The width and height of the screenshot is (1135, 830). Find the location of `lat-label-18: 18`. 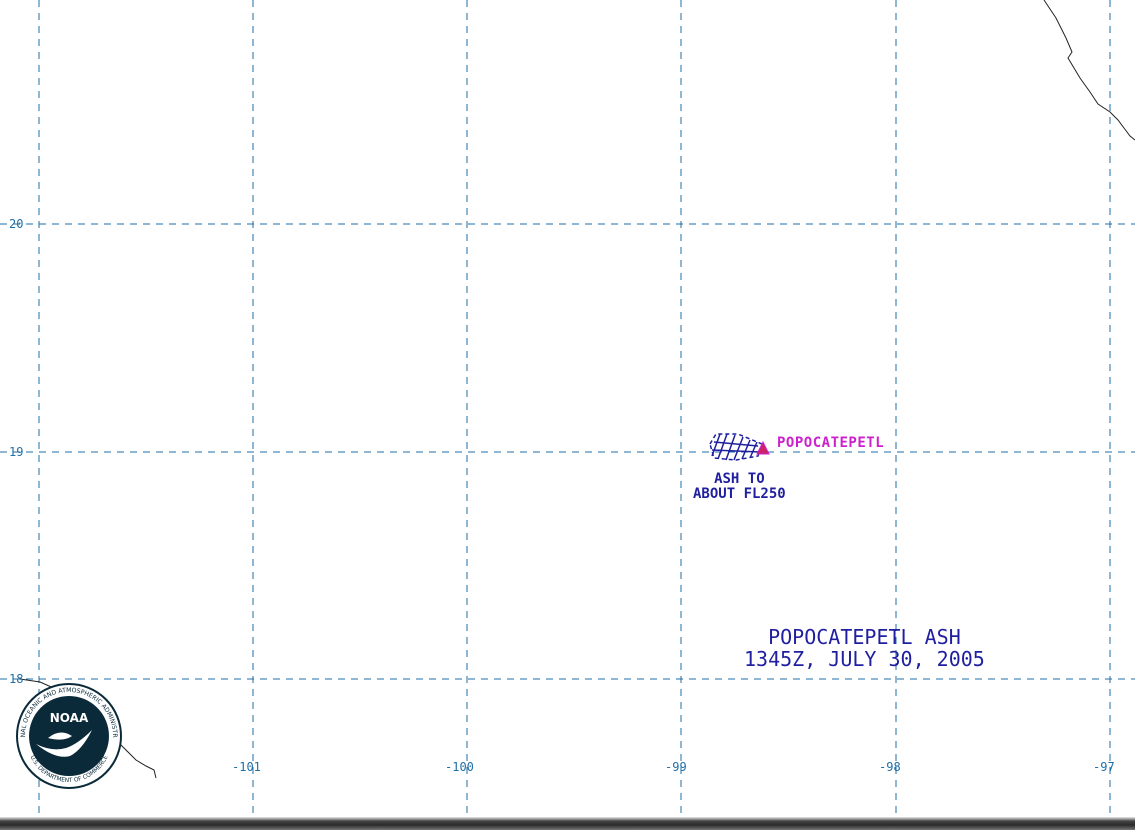

lat-label-18: 18 is located at coordinates (16, 679).